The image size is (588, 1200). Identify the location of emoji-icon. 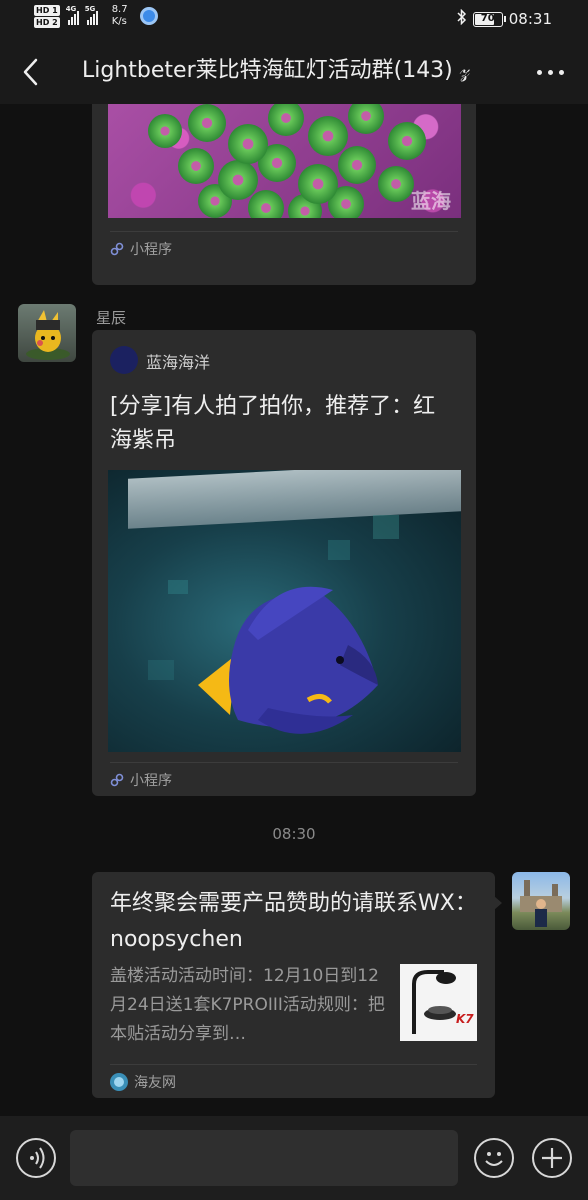
(494, 1159).